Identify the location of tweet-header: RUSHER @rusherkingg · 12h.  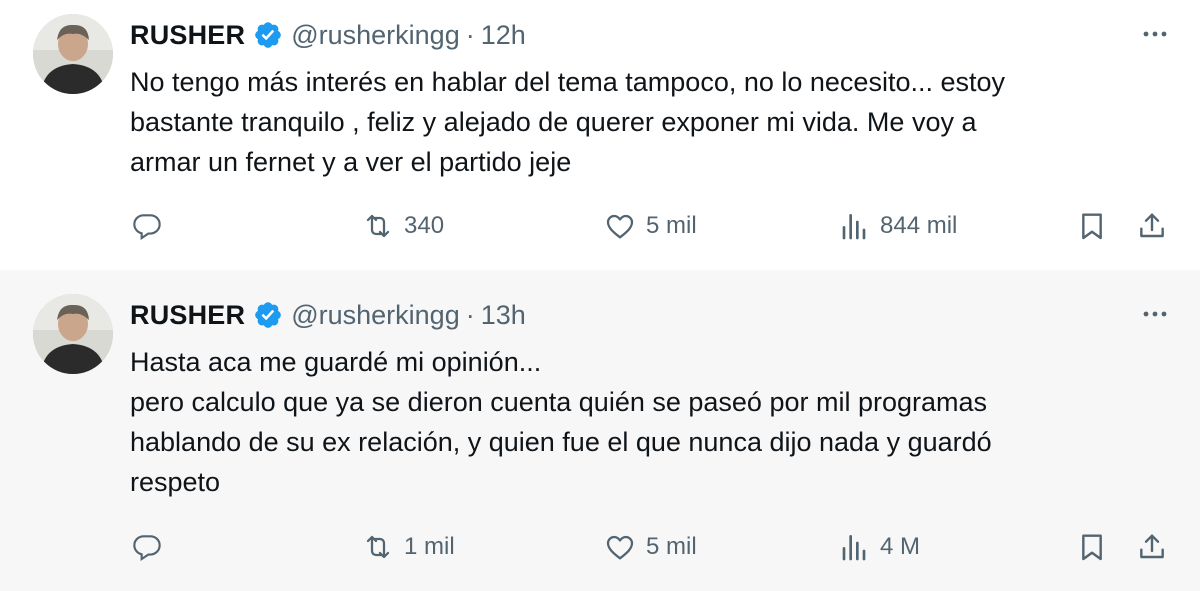
(328, 35).